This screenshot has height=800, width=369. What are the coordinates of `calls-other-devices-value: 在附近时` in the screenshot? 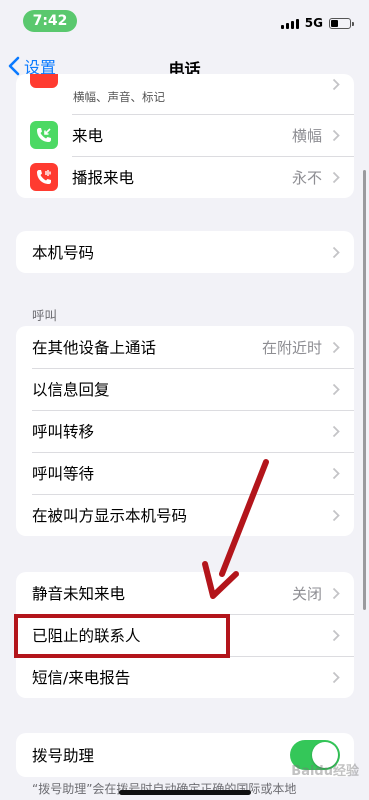 It's located at (291, 347).